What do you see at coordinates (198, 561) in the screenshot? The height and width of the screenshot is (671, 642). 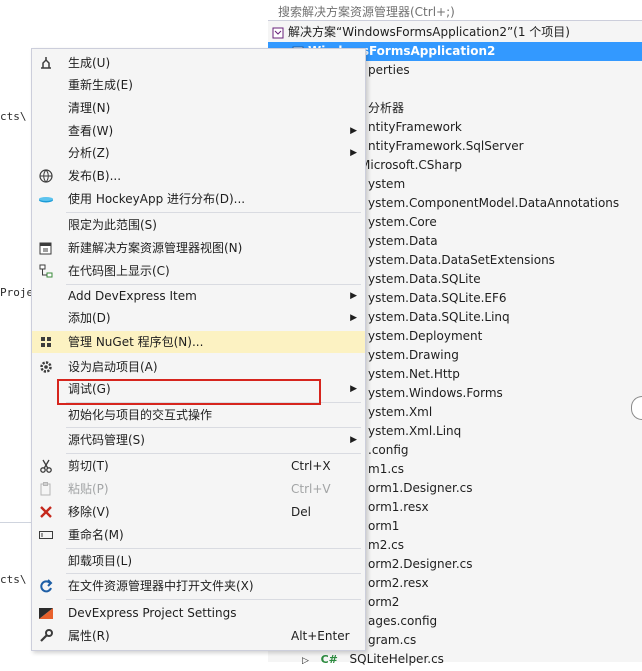 I see `menu-item-unload: 卸载项目(L)` at bounding box center [198, 561].